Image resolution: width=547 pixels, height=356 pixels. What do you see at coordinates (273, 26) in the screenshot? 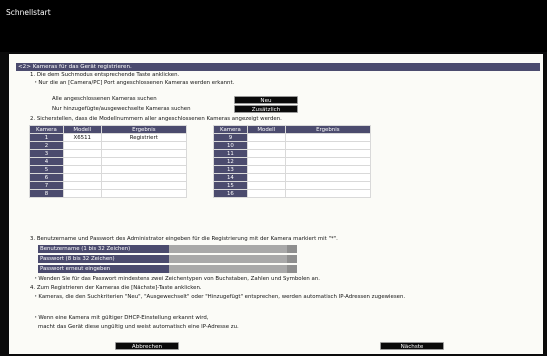
I see `title-bar: Schnellstart` at bounding box center [273, 26].